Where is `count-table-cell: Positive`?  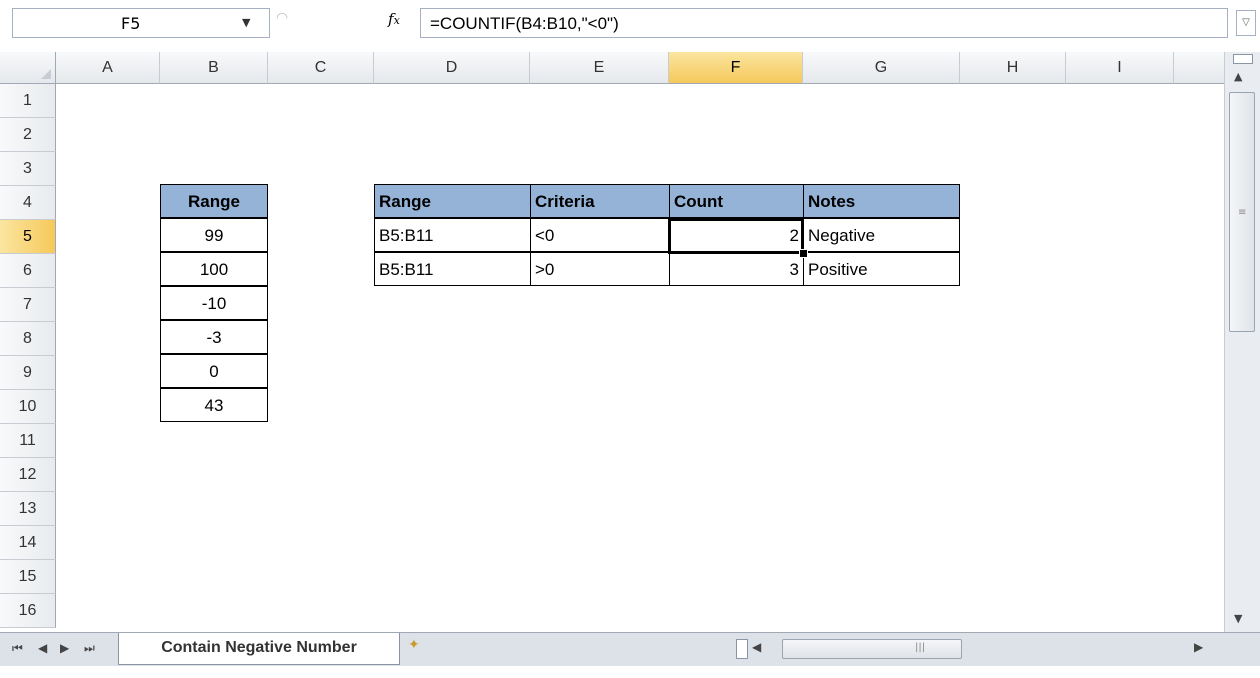 count-table-cell: Positive is located at coordinates (881, 269).